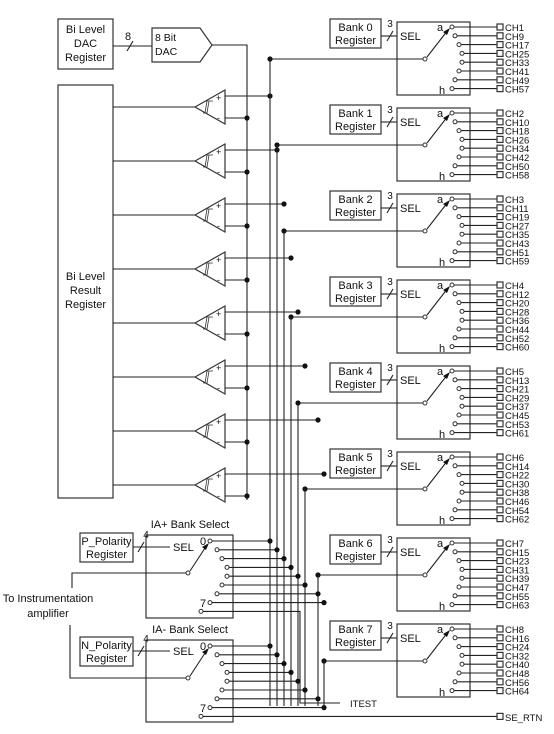 This screenshot has width=554, height=734. What do you see at coordinates (203, 604) in the screenshot?
I see `last-contact-label: 7` at bounding box center [203, 604].